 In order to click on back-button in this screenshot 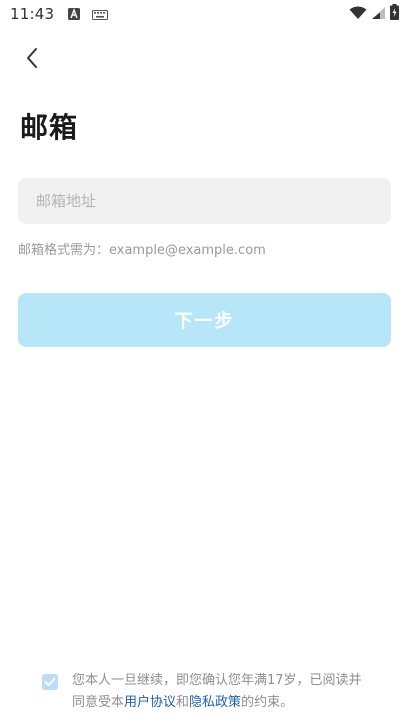, I will do `click(32, 60)`.